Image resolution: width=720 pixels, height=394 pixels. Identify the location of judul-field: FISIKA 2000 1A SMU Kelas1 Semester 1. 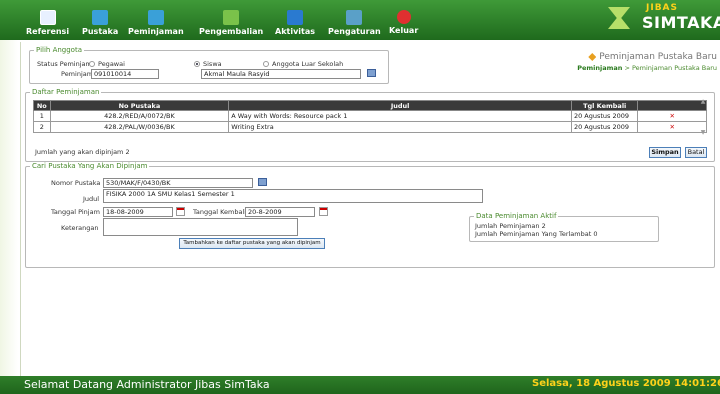
(293, 196).